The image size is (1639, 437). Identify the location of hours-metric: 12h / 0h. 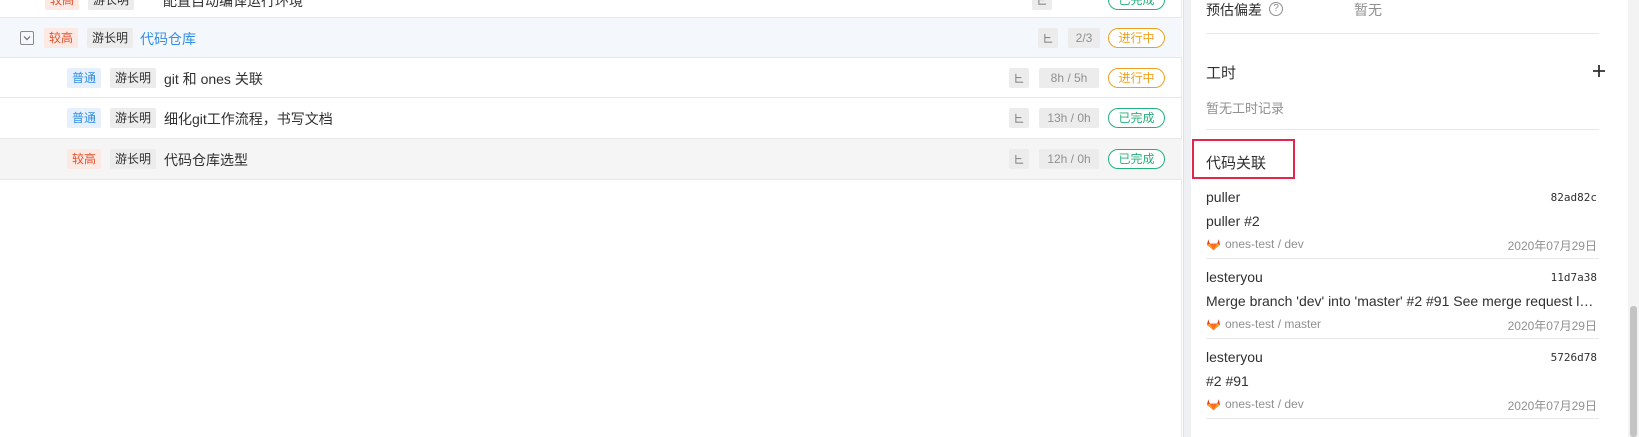
(1069, 159).